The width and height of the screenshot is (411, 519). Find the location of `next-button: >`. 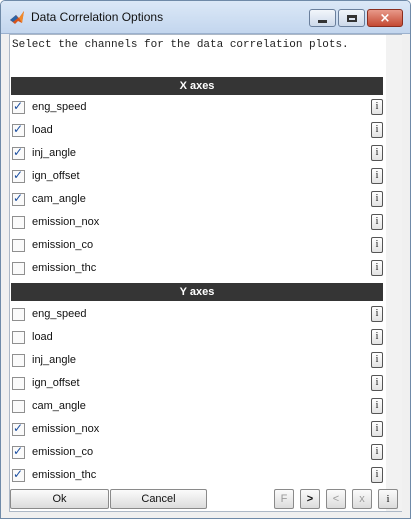

next-button: > is located at coordinates (310, 499).